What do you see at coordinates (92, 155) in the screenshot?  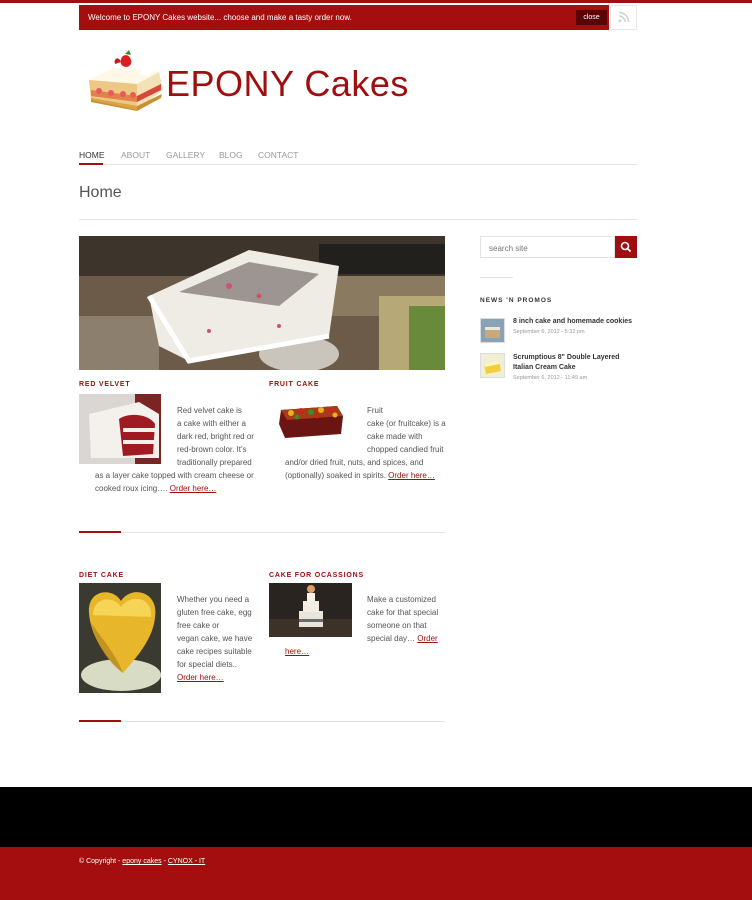 I see `nav-home: HOME` at bounding box center [92, 155].